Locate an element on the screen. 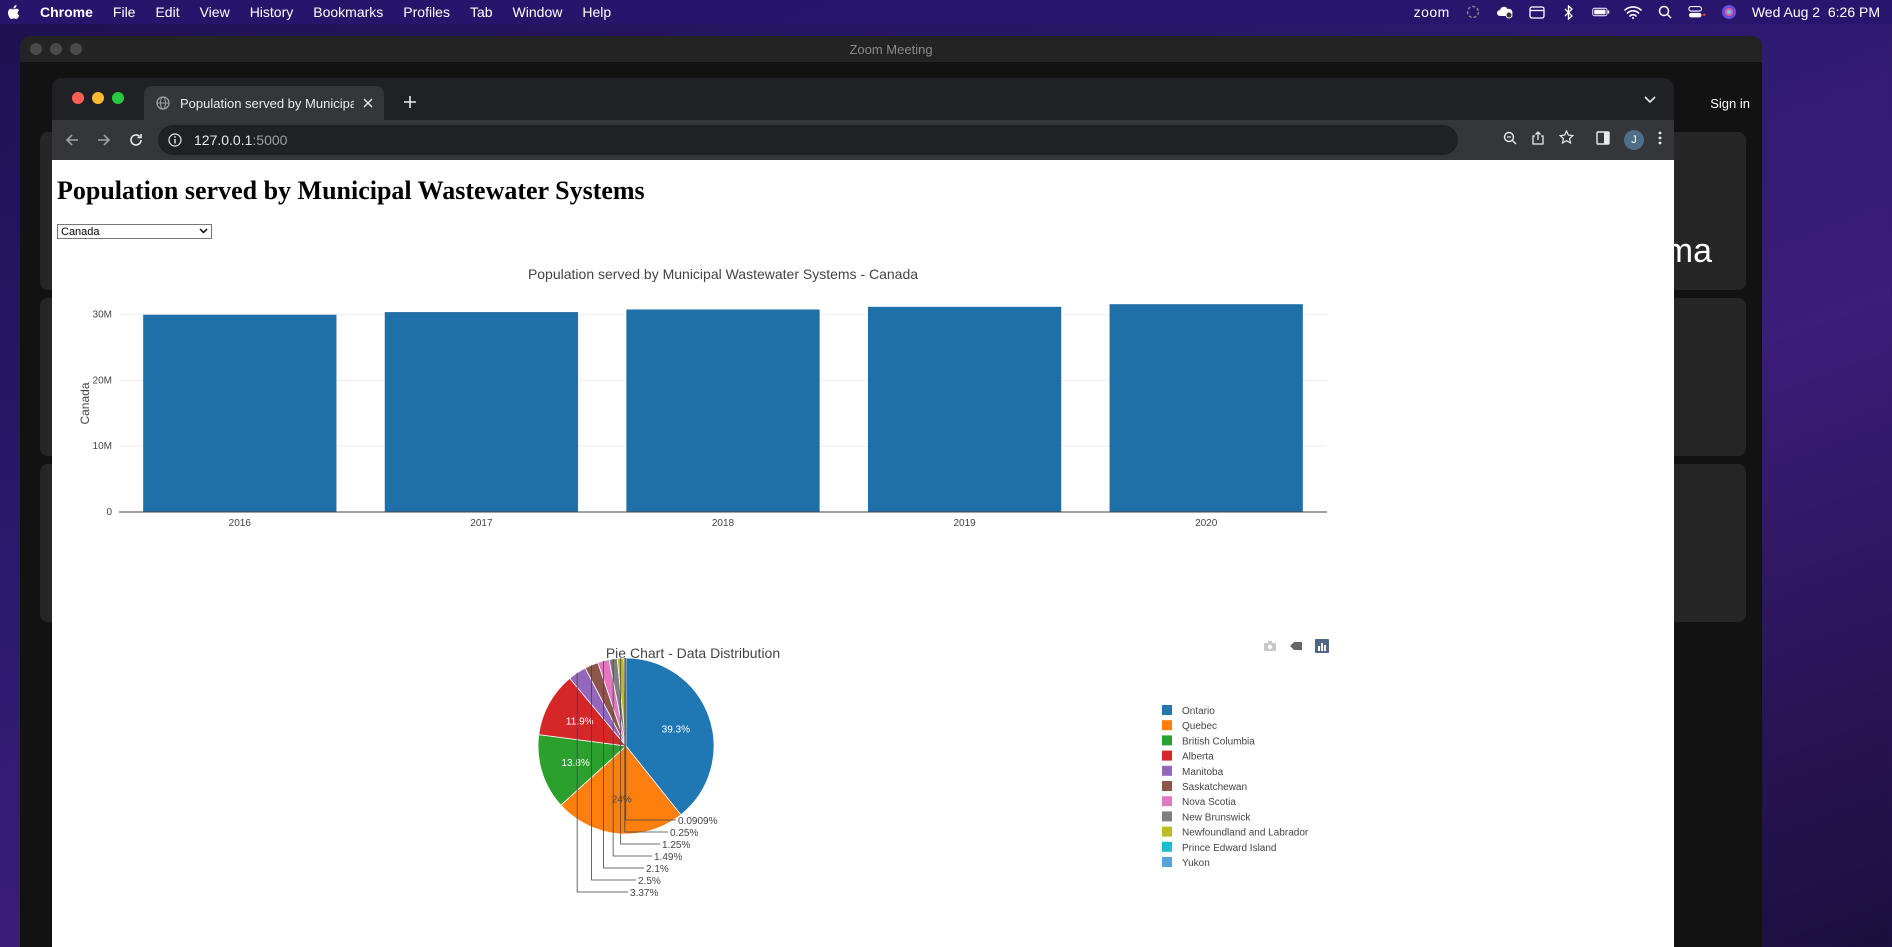 The image size is (1892, 947). menu-view: View is located at coordinates (215, 12).